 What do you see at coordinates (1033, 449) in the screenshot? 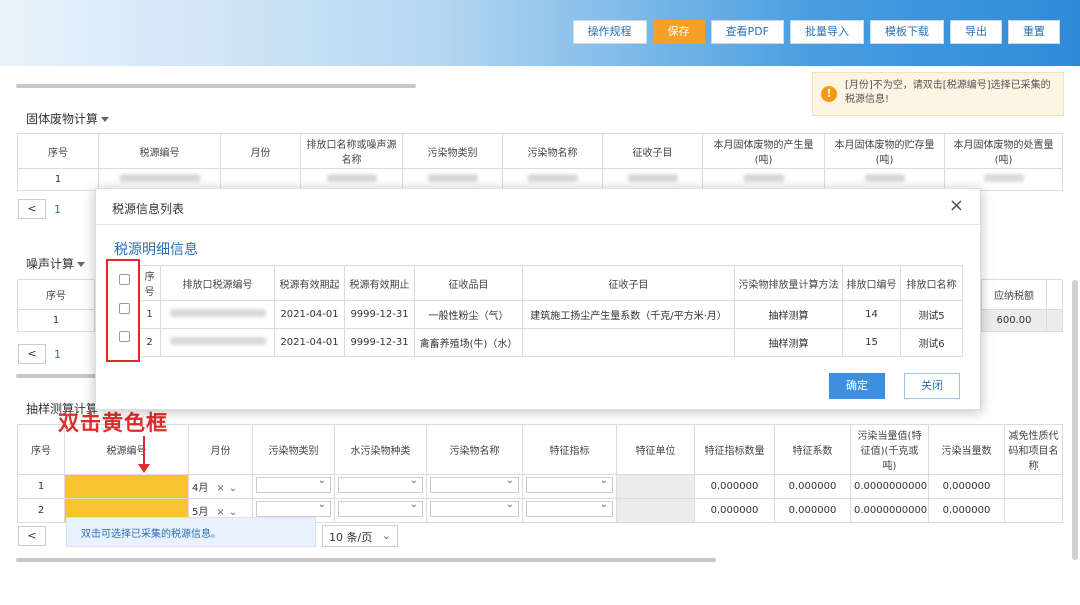
I see `col-header: 减免性质代码和项目名称` at bounding box center [1033, 449].